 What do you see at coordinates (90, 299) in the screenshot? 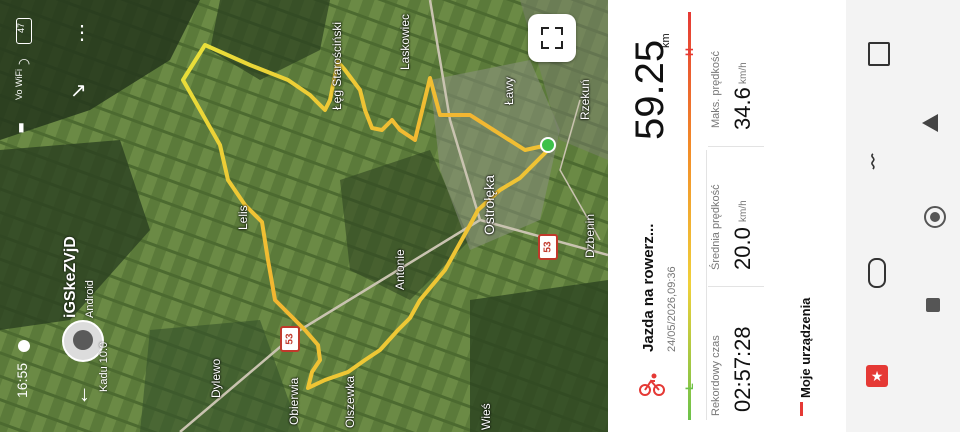
I see `user-platform: Android` at bounding box center [90, 299].